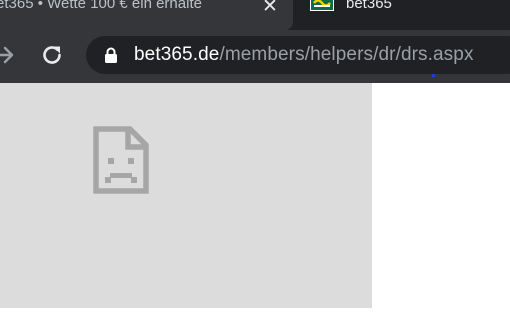  What do you see at coordinates (146, 15) in the screenshot?
I see `tab-active: et365 • Wette 100 € ein erhalte ✕` at bounding box center [146, 15].